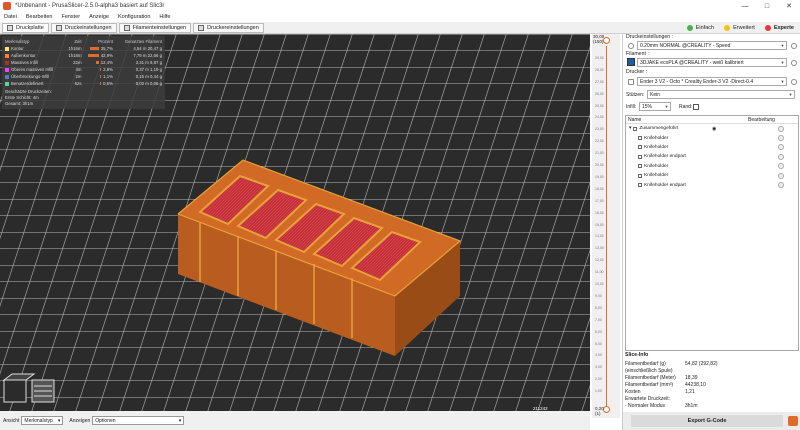  Describe the element at coordinates (645, 405) in the screenshot. I see `slice-info-key: - Normaler Modus` at that location.